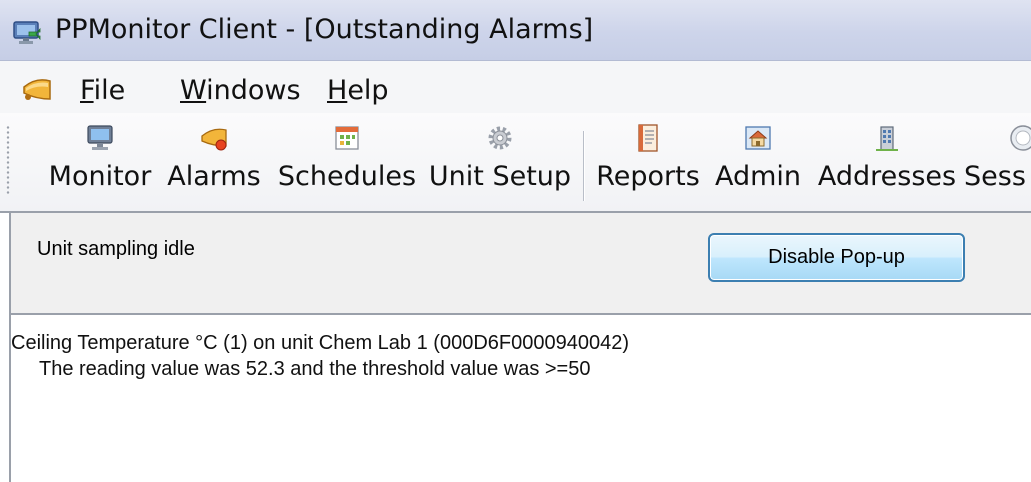 The image size is (1031, 482). I want to click on toolbar-reports-label: Reports, so click(648, 176).